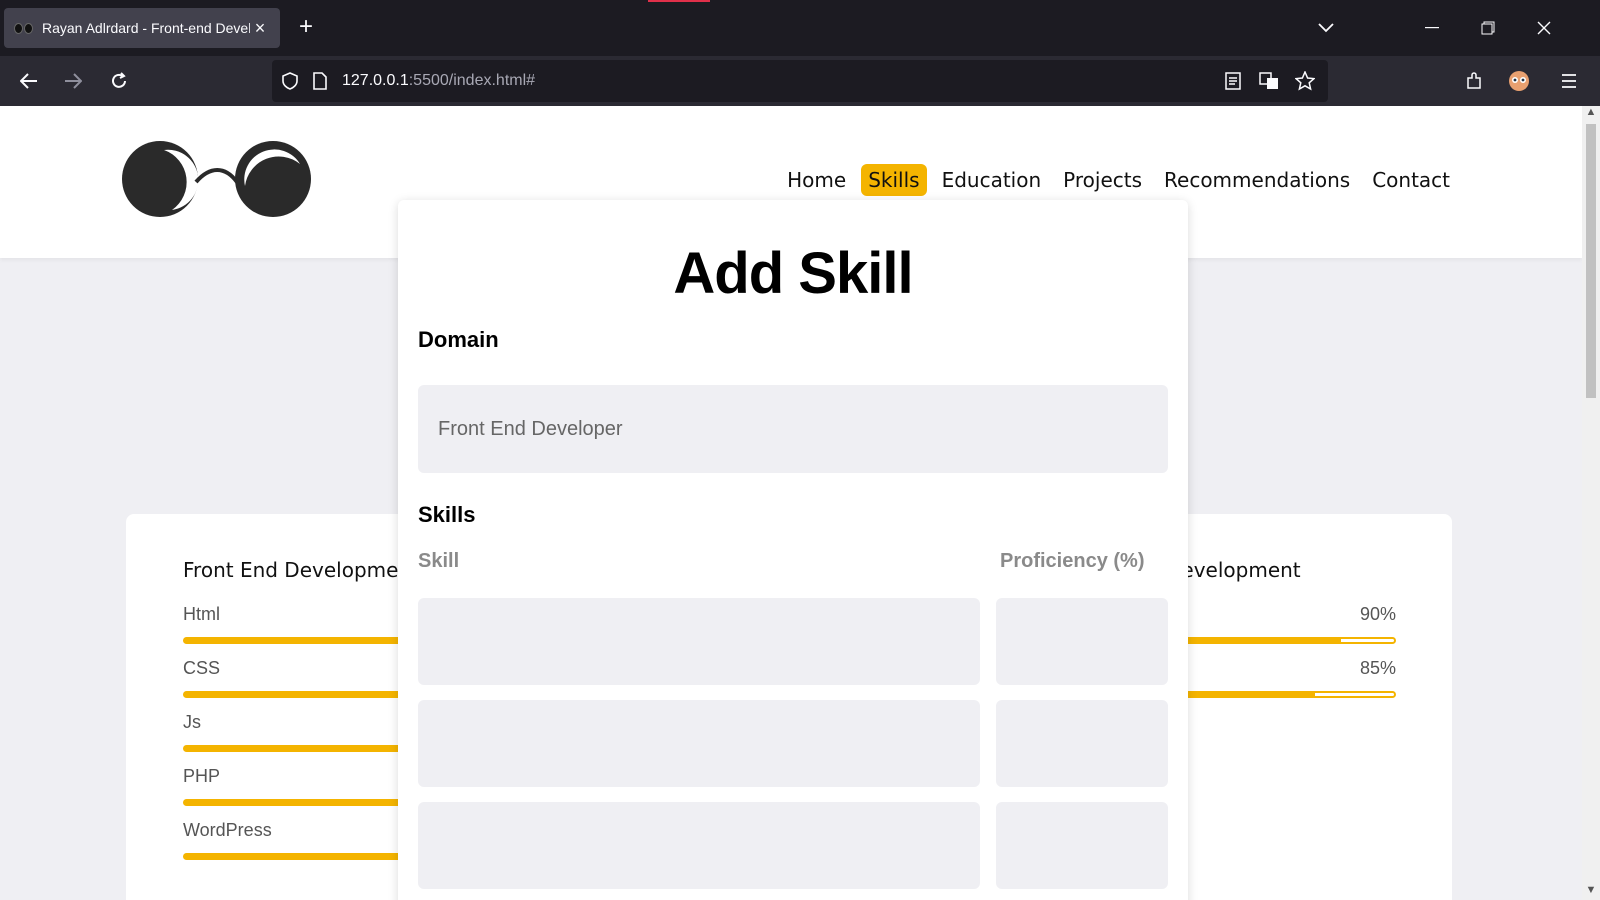  What do you see at coordinates (260, 28) in the screenshot?
I see `close-tab-icon: ×` at bounding box center [260, 28].